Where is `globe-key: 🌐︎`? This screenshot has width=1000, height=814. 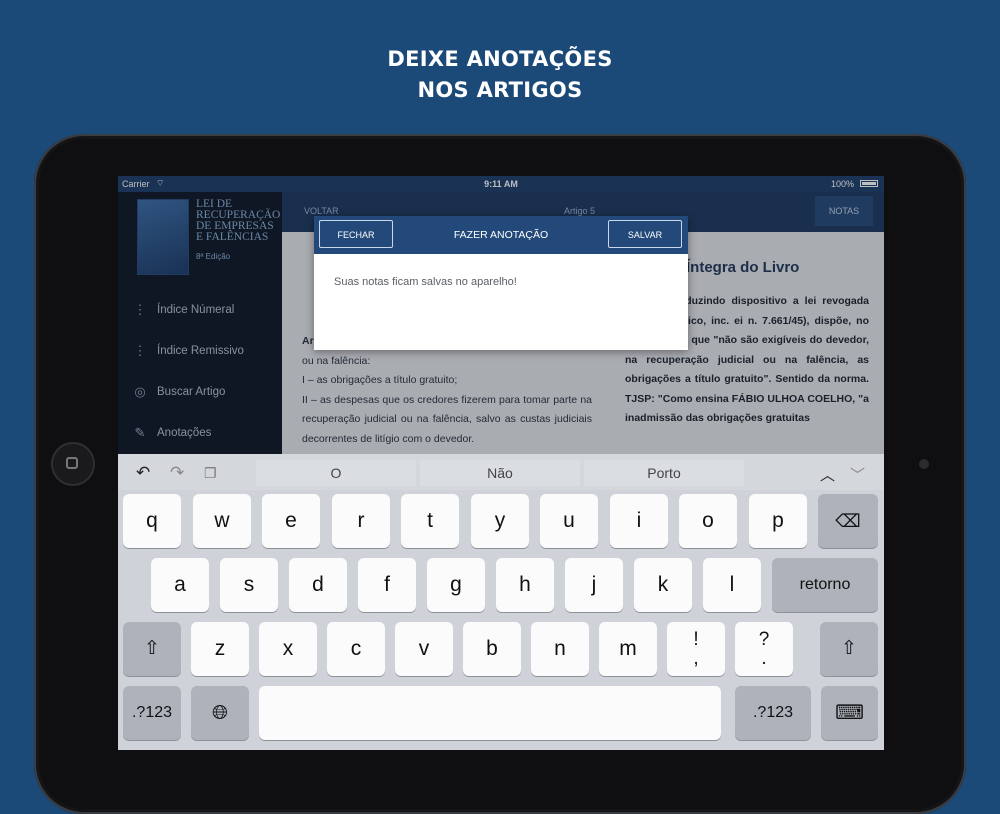
globe-key: 🌐︎ is located at coordinates (220, 713).